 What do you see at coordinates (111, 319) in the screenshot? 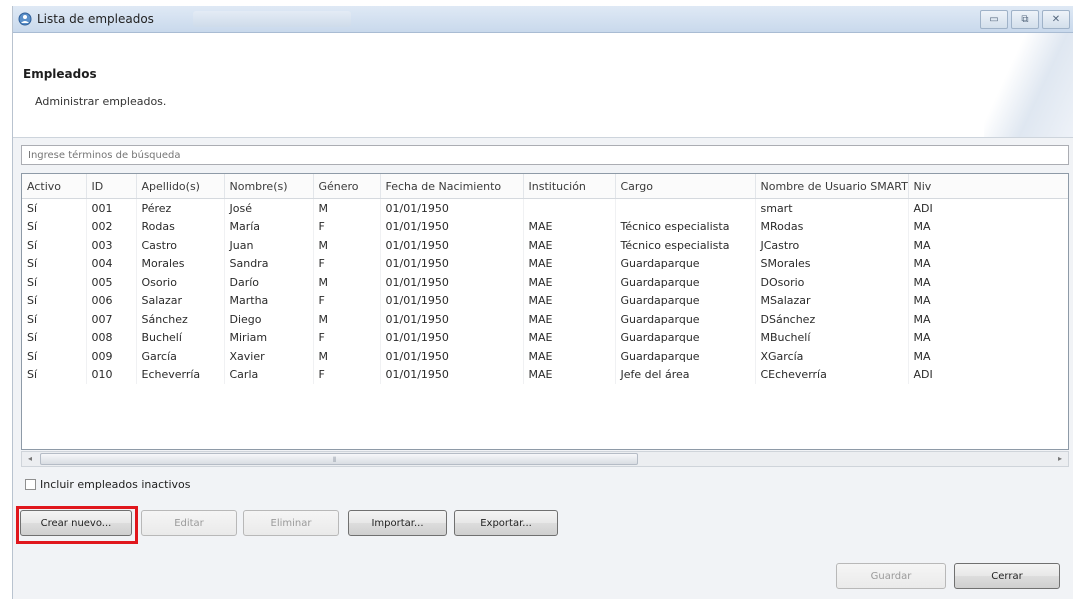
I see `table-cell: 007` at bounding box center [111, 319].